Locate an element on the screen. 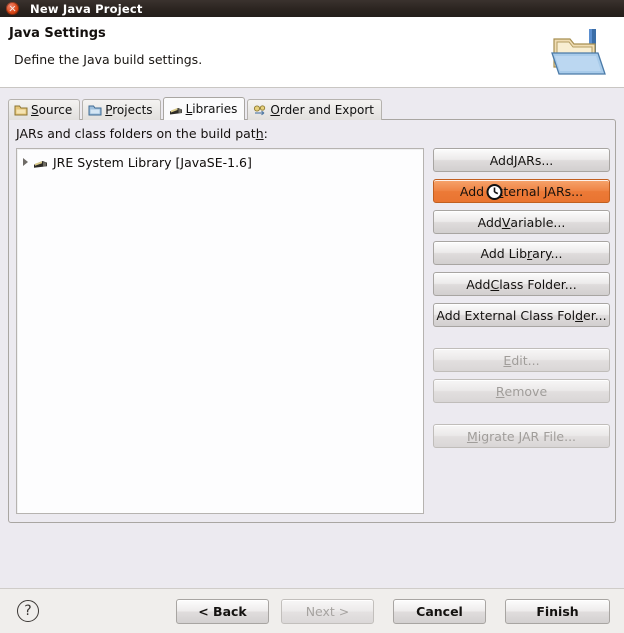  java-project-folder-icon is located at coordinates (578, 52).